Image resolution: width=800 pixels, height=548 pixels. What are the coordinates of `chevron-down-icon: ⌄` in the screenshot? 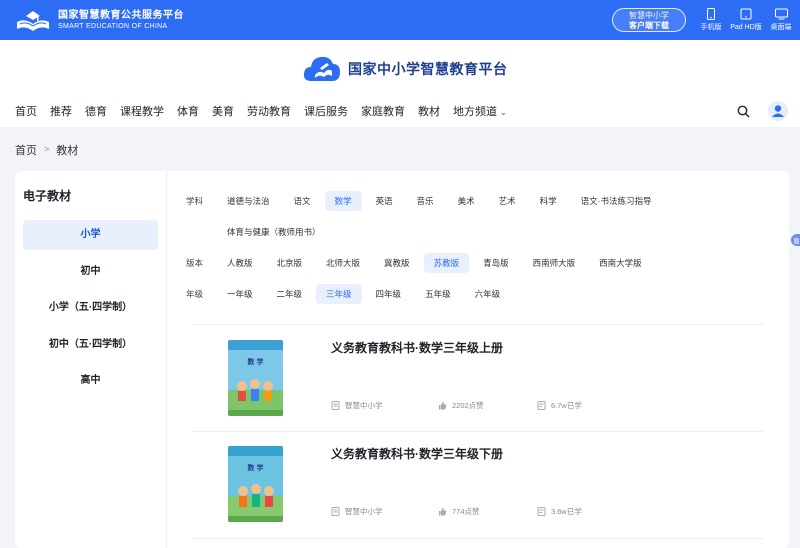 It's located at (503, 112).